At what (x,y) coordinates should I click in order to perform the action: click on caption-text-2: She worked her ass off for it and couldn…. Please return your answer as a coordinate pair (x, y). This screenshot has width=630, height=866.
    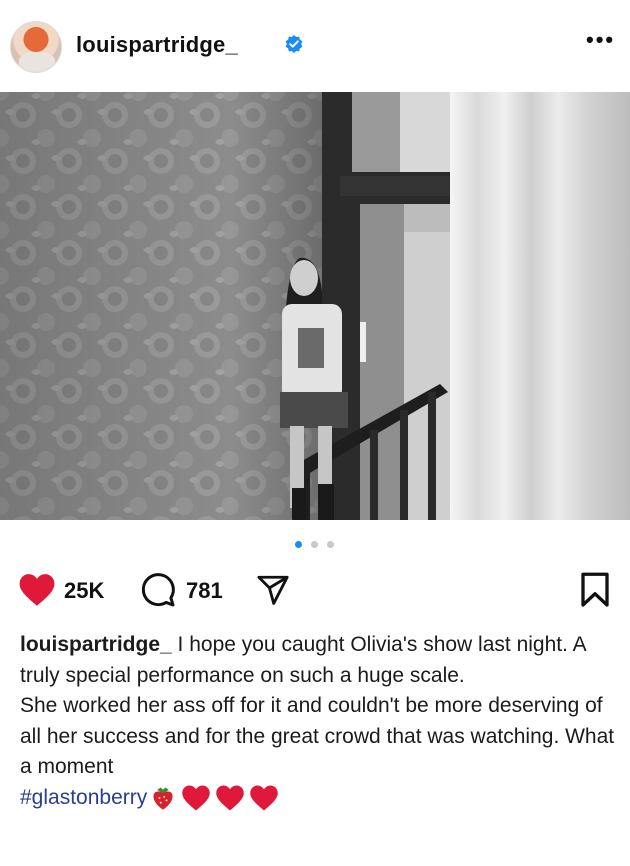
    Looking at the image, I should click on (317, 736).